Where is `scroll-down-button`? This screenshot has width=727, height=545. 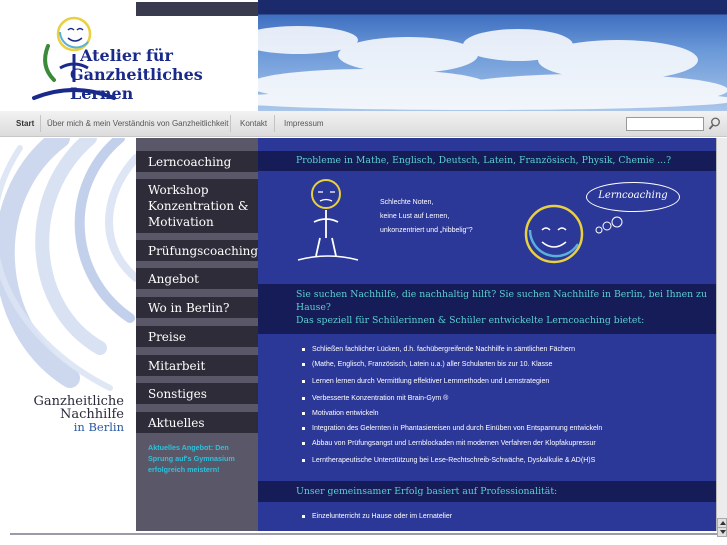 scroll-down-button is located at coordinates (722, 532).